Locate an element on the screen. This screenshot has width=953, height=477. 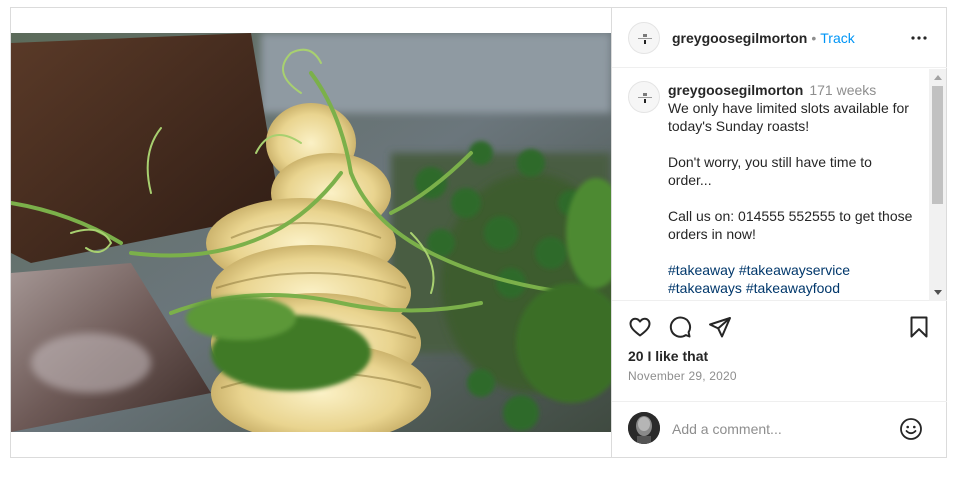
comment-input is located at coordinates (782, 429).